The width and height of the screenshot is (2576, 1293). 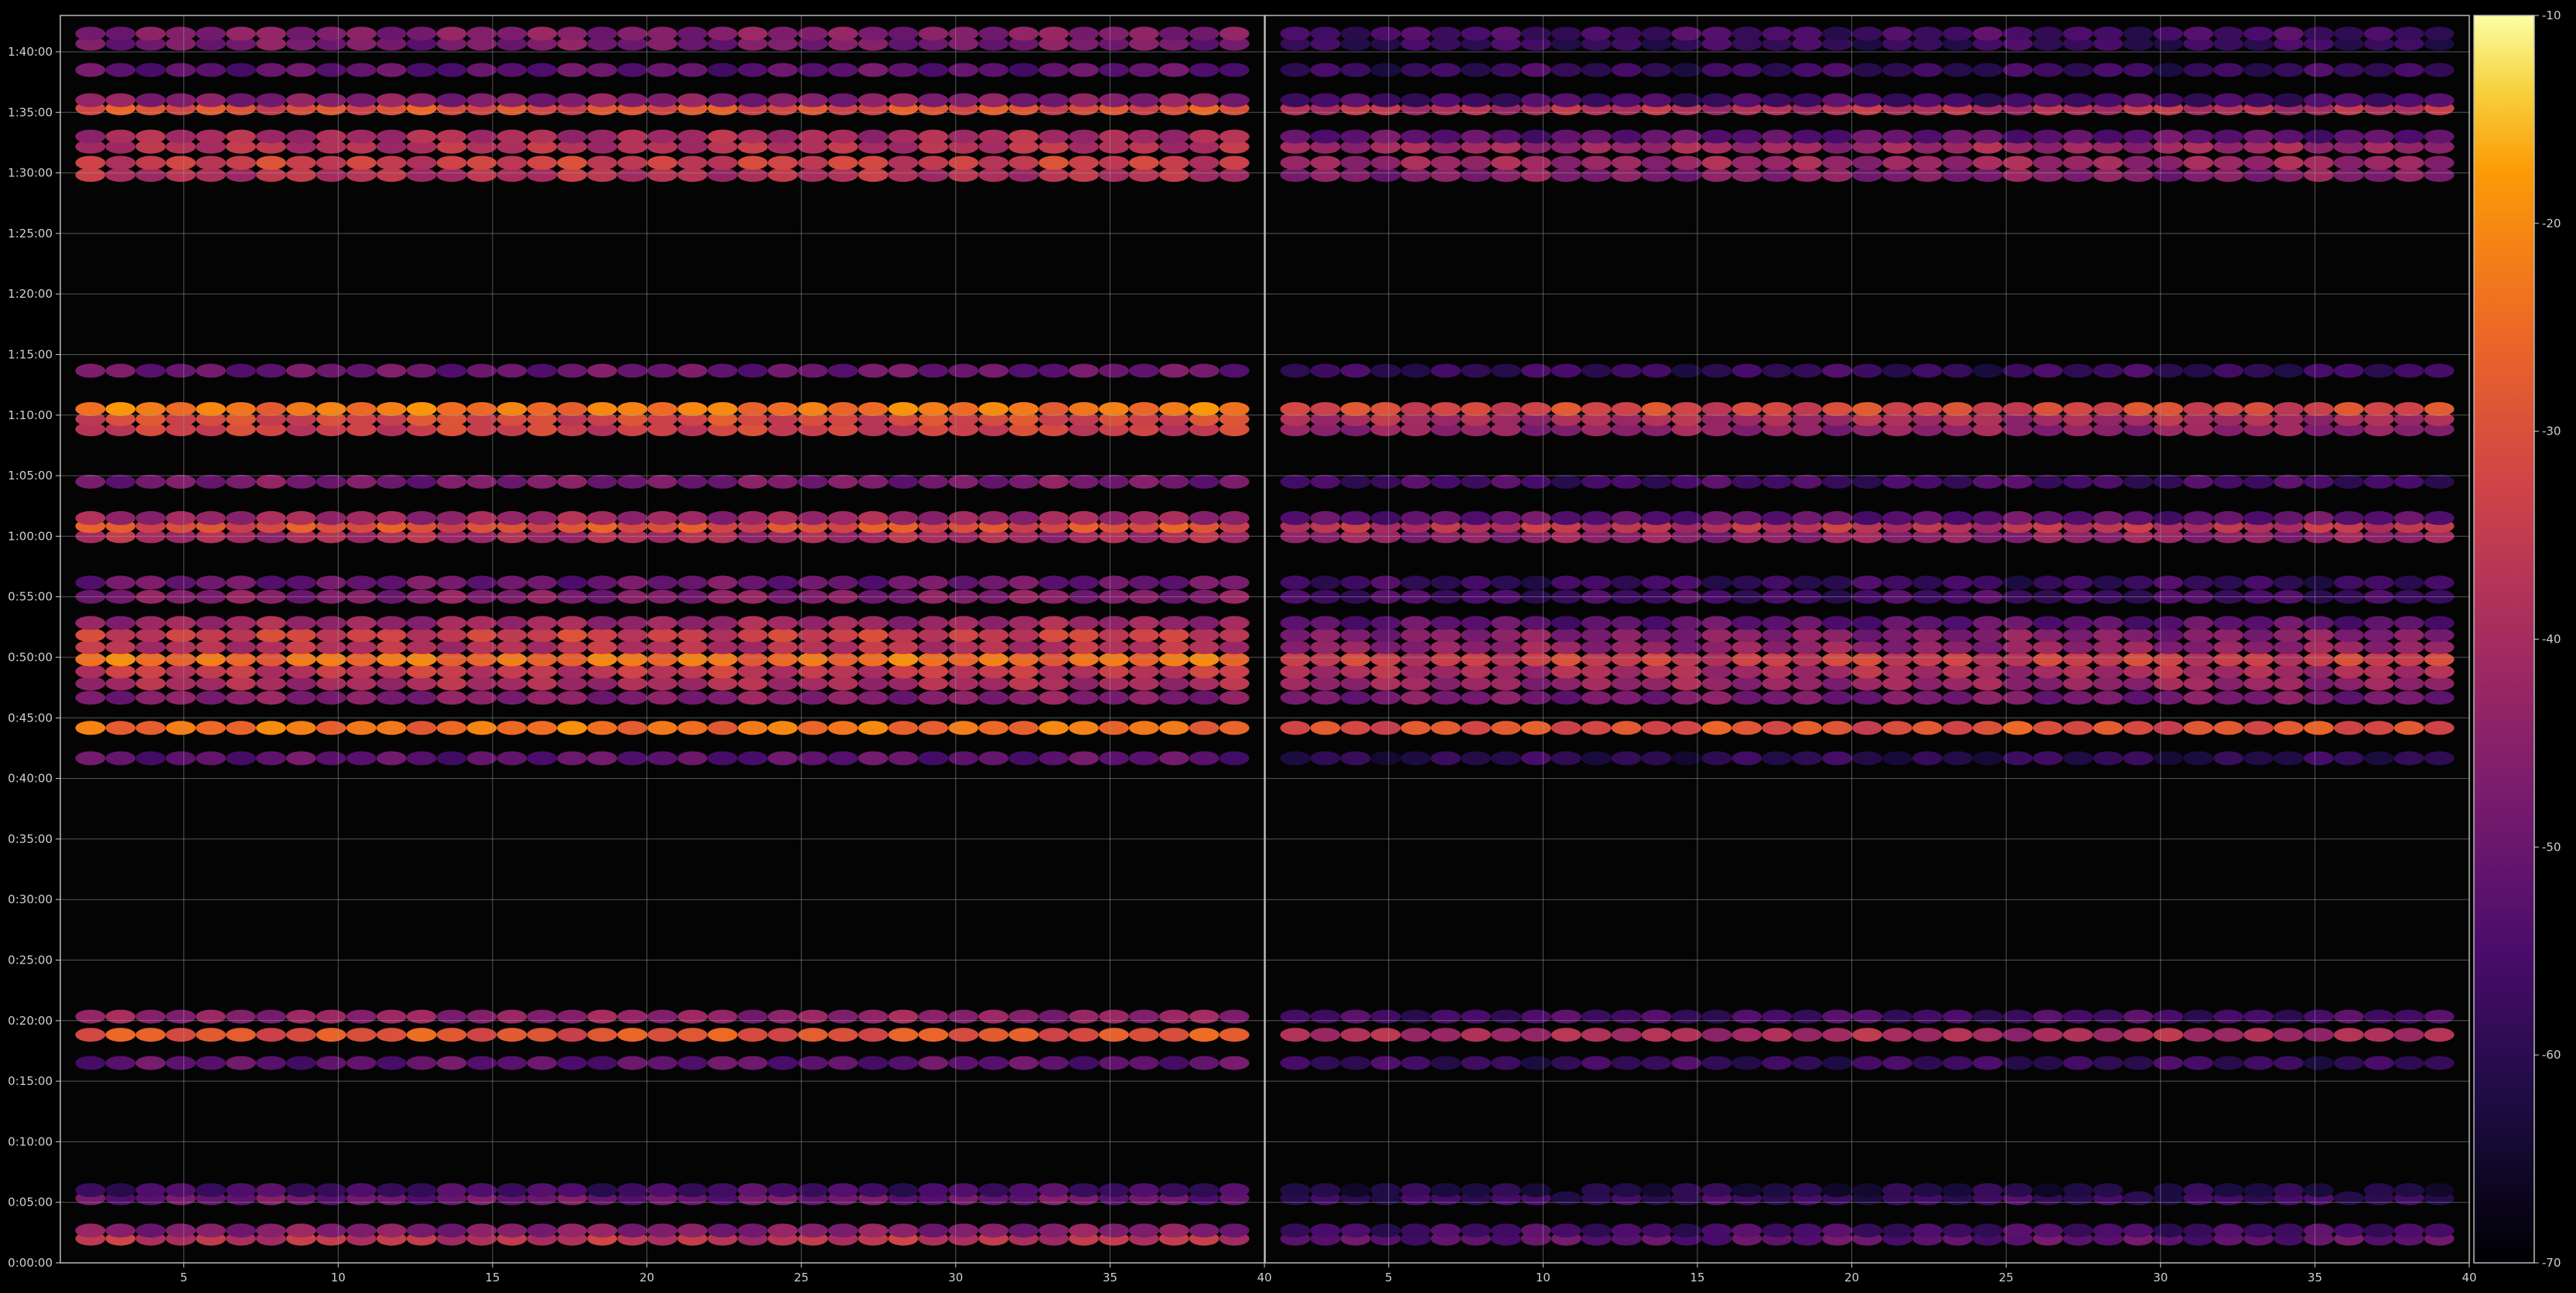 What do you see at coordinates (31, 1263) in the screenshot?
I see `y-tick-label: 0:00:00` at bounding box center [31, 1263].